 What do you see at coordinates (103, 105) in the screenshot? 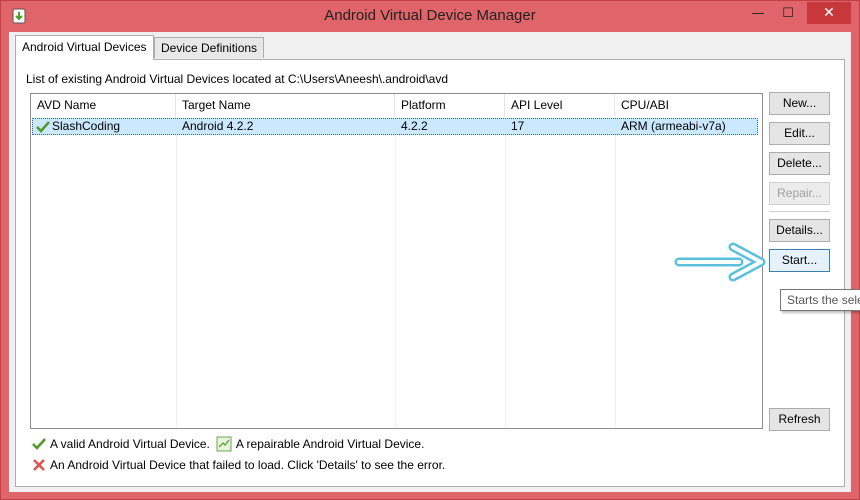
I see `column-header-avd-name: AVD Name` at bounding box center [103, 105].